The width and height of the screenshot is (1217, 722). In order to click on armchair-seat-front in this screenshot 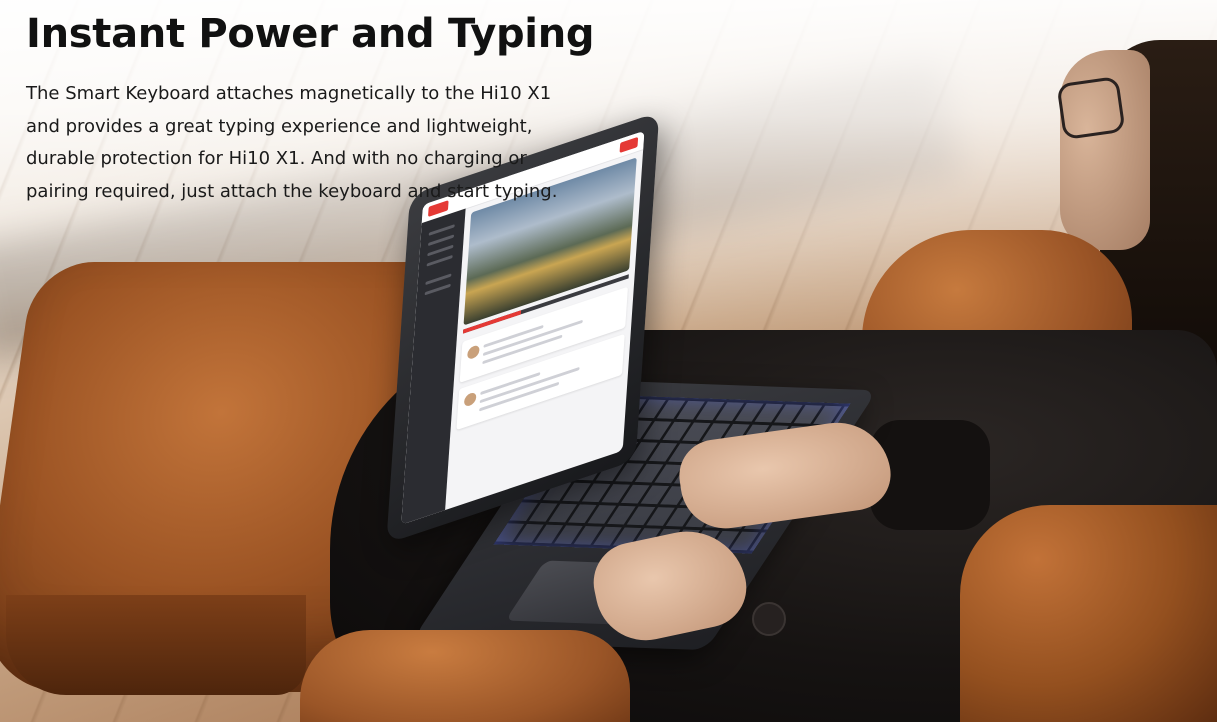, I will do `click(465, 676)`.